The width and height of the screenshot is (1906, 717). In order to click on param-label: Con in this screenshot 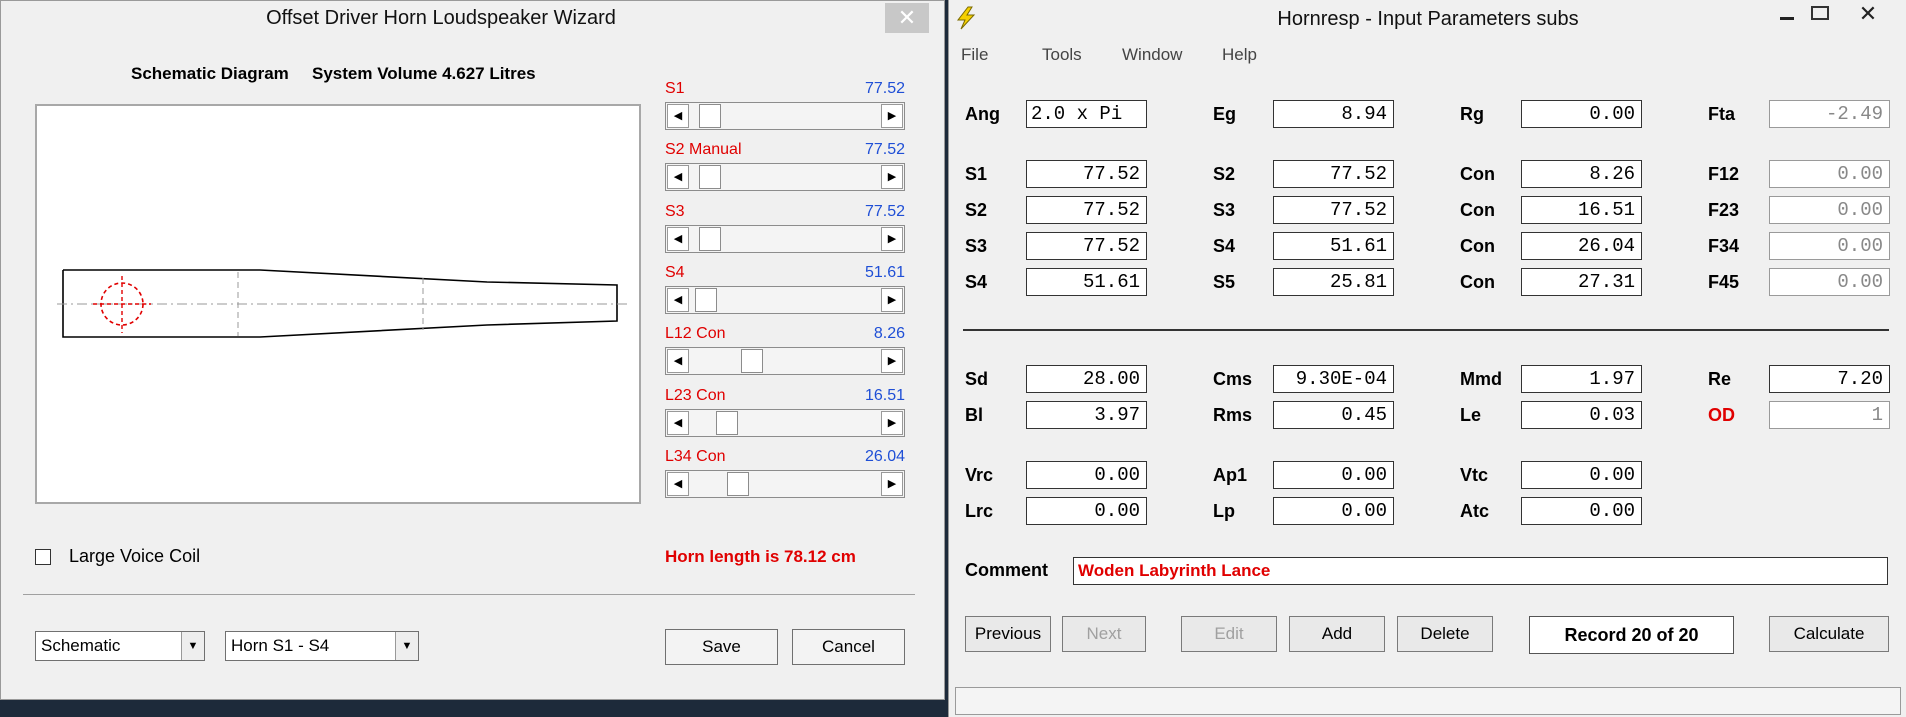, I will do `click(1477, 282)`.